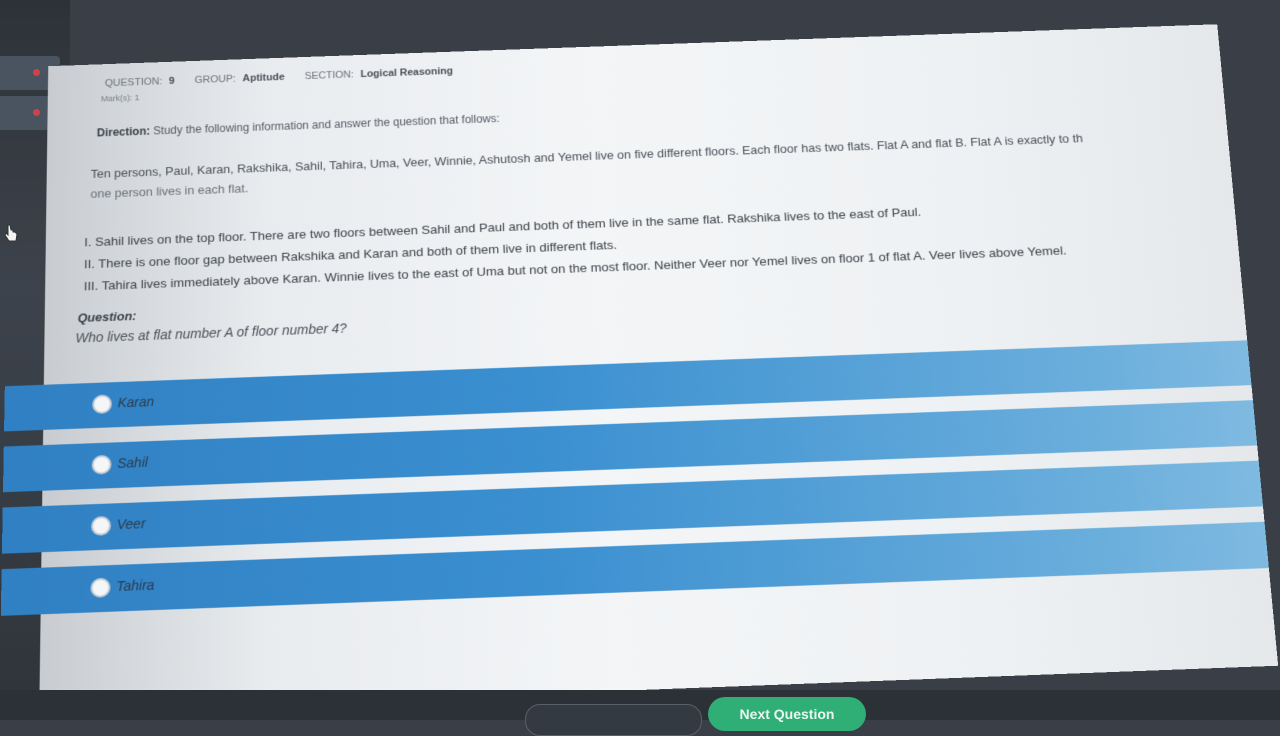 The image size is (1280, 736). What do you see at coordinates (135, 585) in the screenshot?
I see `option-label: Tahira` at bounding box center [135, 585].